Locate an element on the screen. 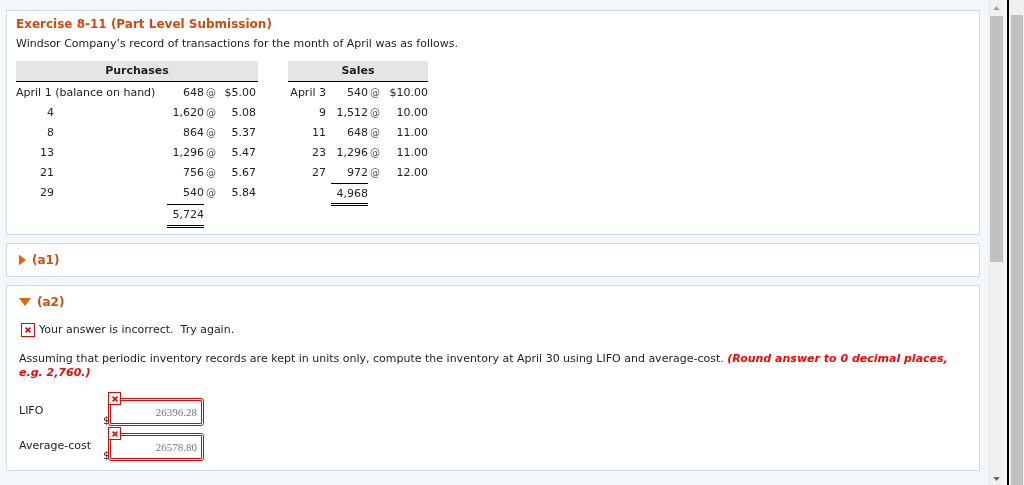 The width and height of the screenshot is (1024, 485). caret-down-icon is located at coordinates (25, 302).